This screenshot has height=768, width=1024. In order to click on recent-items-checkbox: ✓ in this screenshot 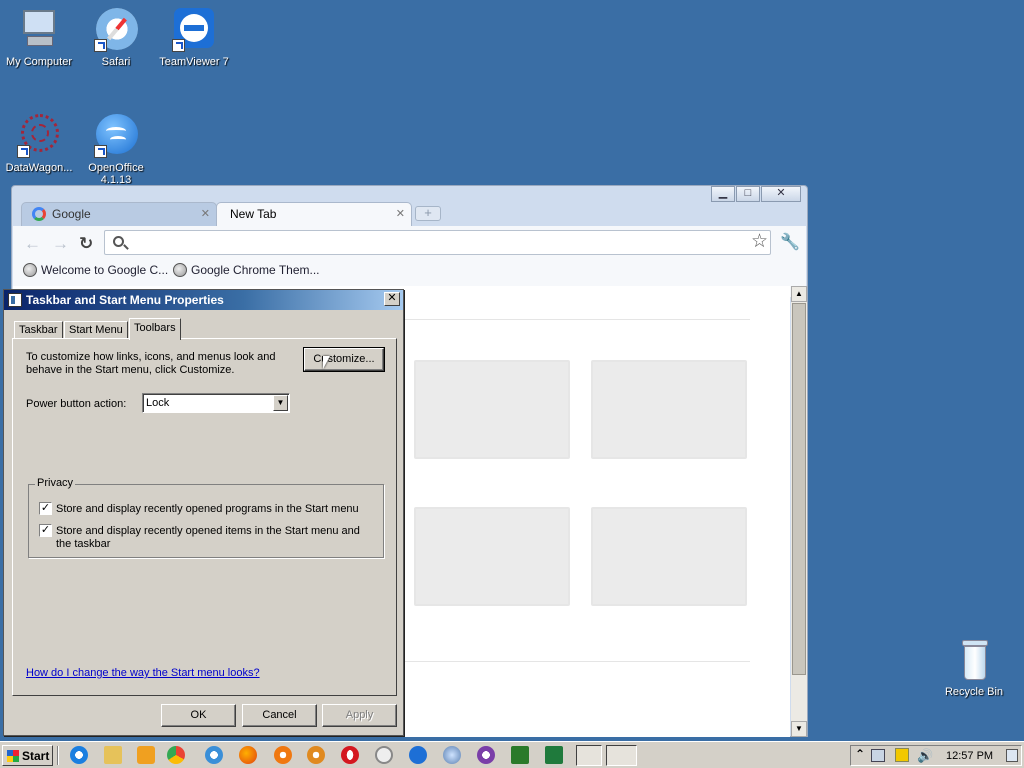, I will do `click(45, 530)`.